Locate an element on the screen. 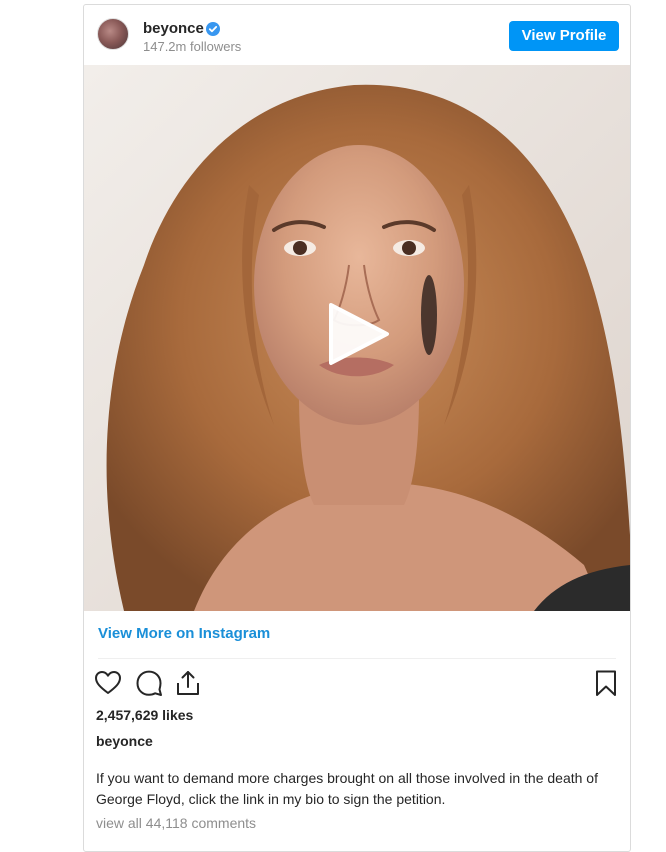 This screenshot has width=666, height=852. divider is located at coordinates (357, 658).